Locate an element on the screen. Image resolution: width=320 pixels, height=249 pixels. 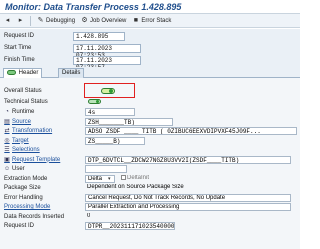
start-time-label: Start Time is located at coordinates (18, 48).